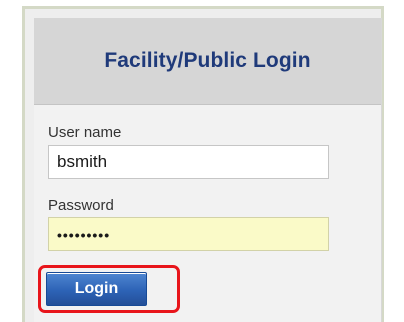 This screenshot has width=404, height=322. I want to click on password-value: •••••••••, so click(84, 235).